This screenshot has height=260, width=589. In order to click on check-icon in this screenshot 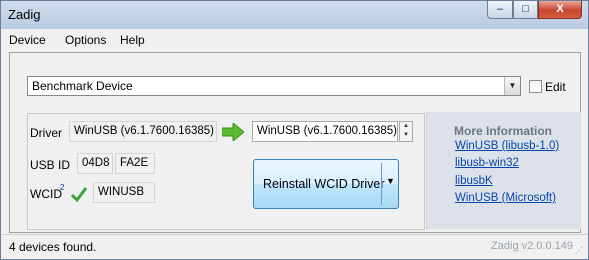, I will do `click(79, 195)`.